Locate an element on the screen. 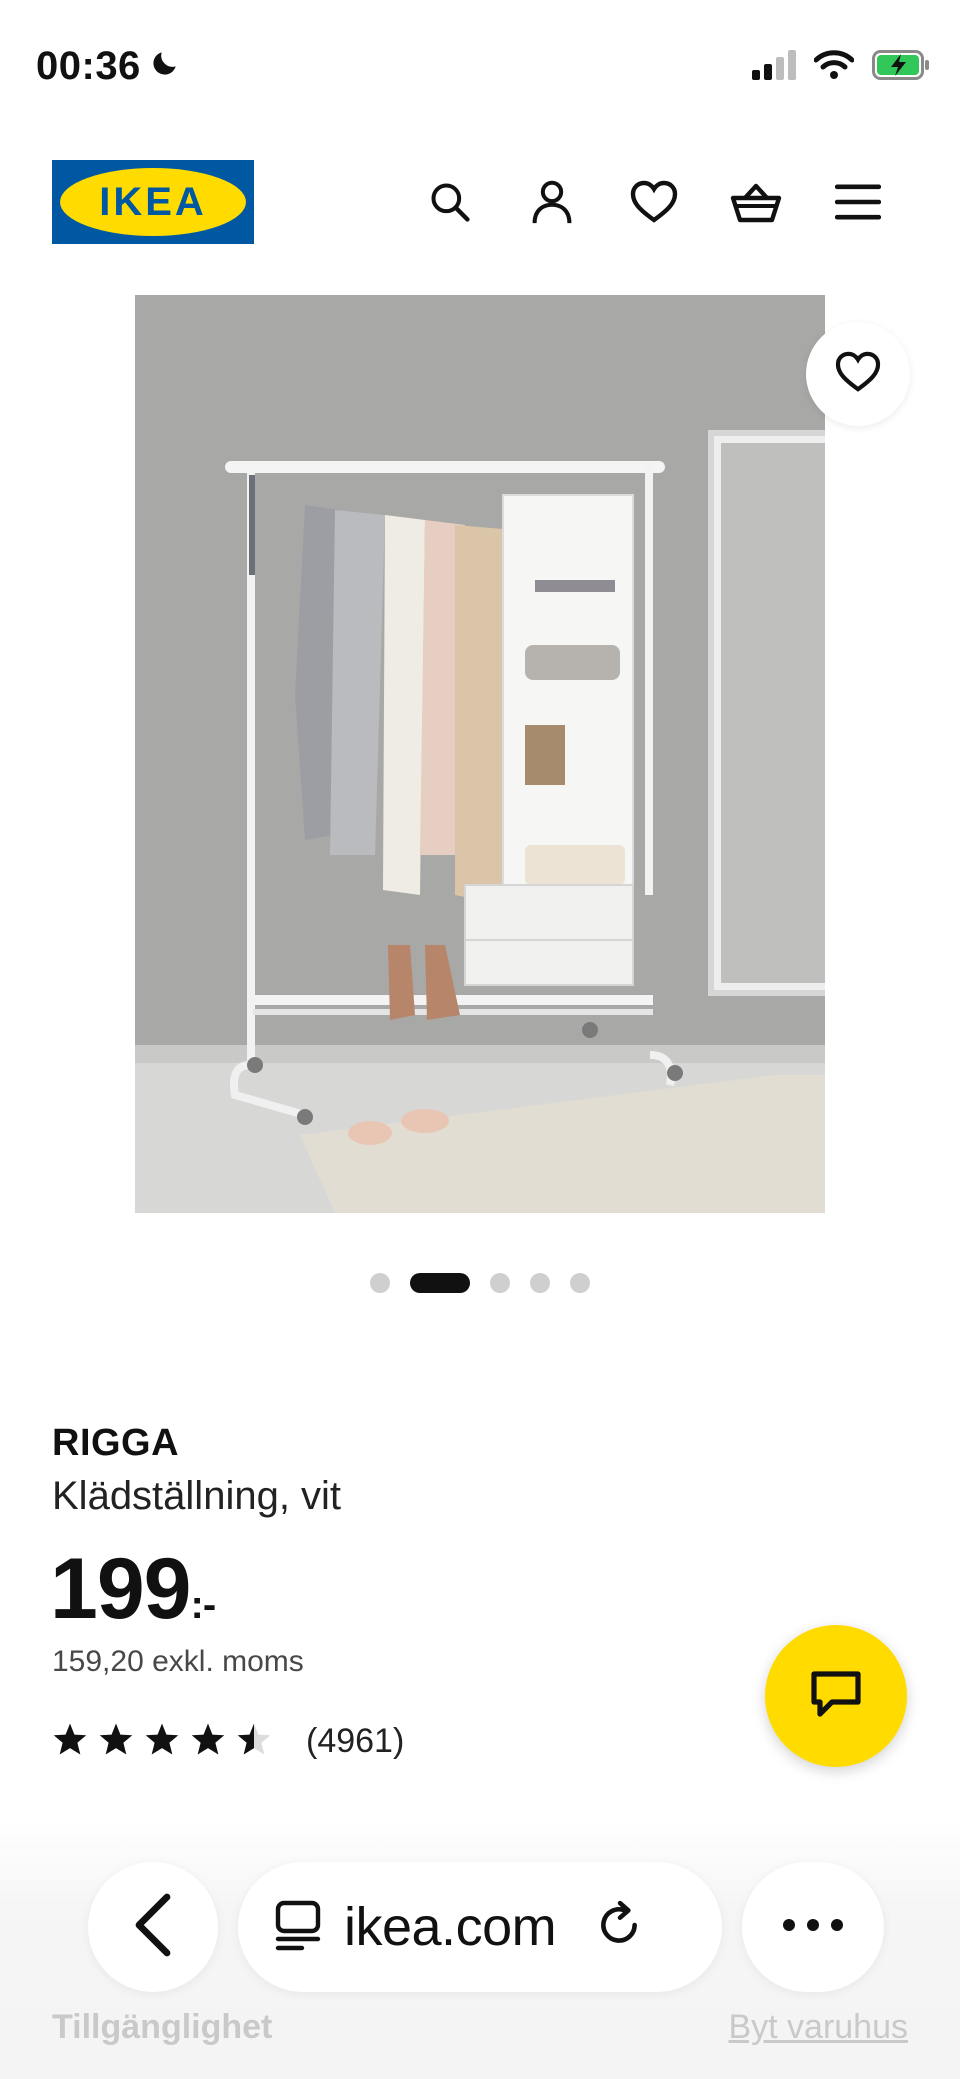  image-pagination is located at coordinates (480, 1283).